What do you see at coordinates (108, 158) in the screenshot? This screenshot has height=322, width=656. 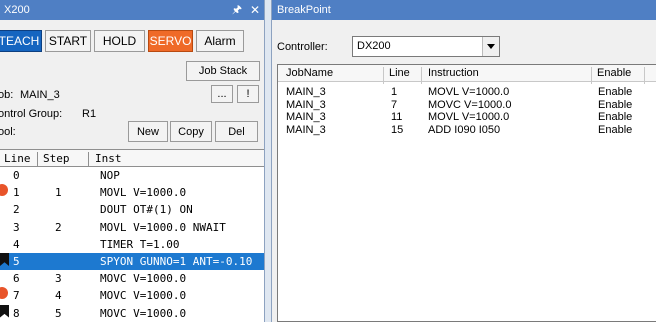 I see `col-inst-header: Inst` at bounding box center [108, 158].